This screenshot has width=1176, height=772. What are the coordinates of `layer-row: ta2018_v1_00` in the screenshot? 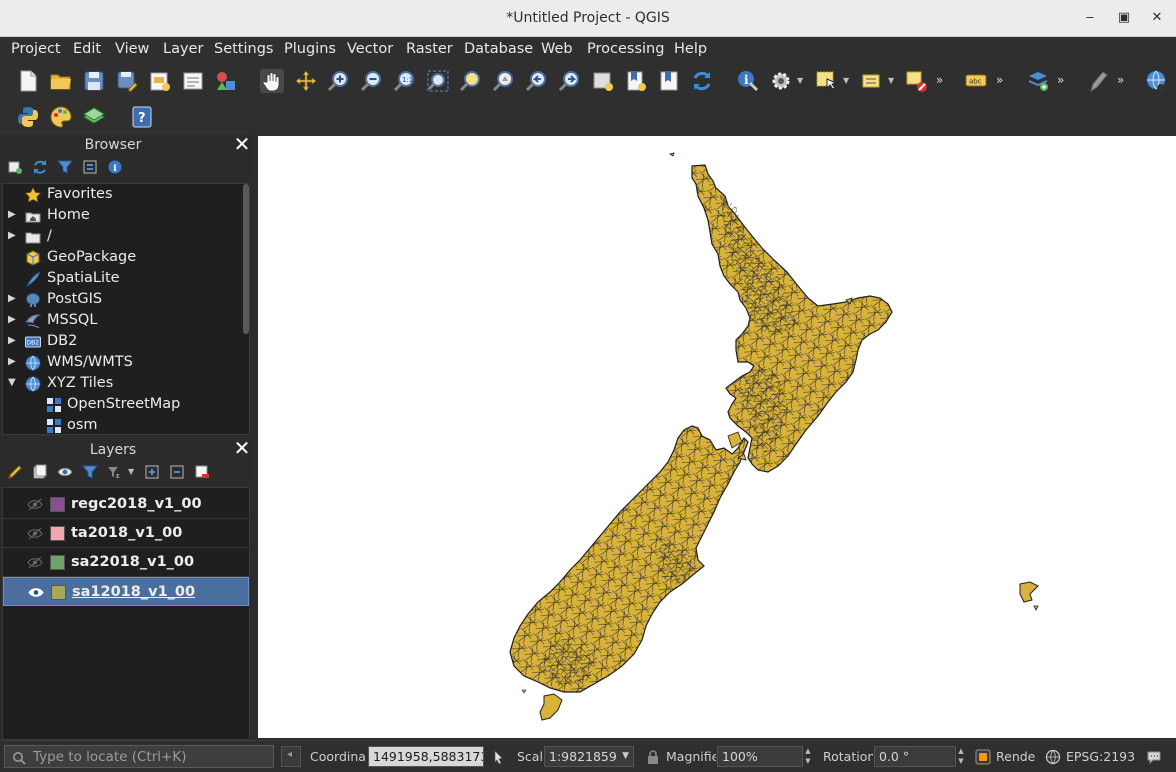 It's located at (126, 533).